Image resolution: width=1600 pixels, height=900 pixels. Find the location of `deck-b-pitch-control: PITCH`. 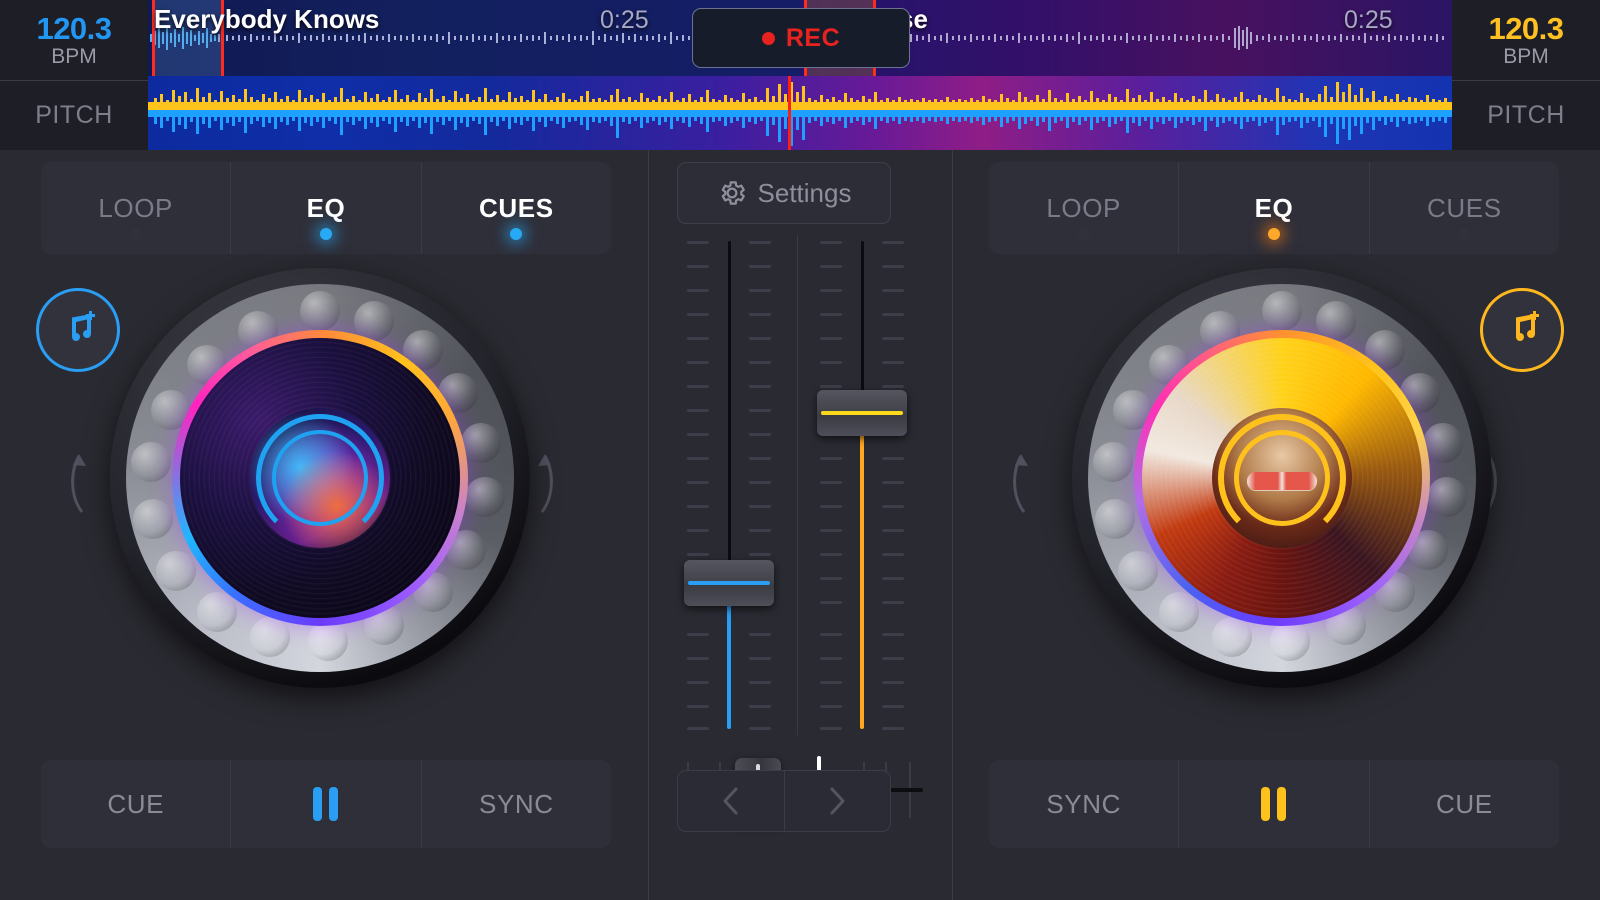

deck-b-pitch-control: PITCH is located at coordinates (1526, 115).